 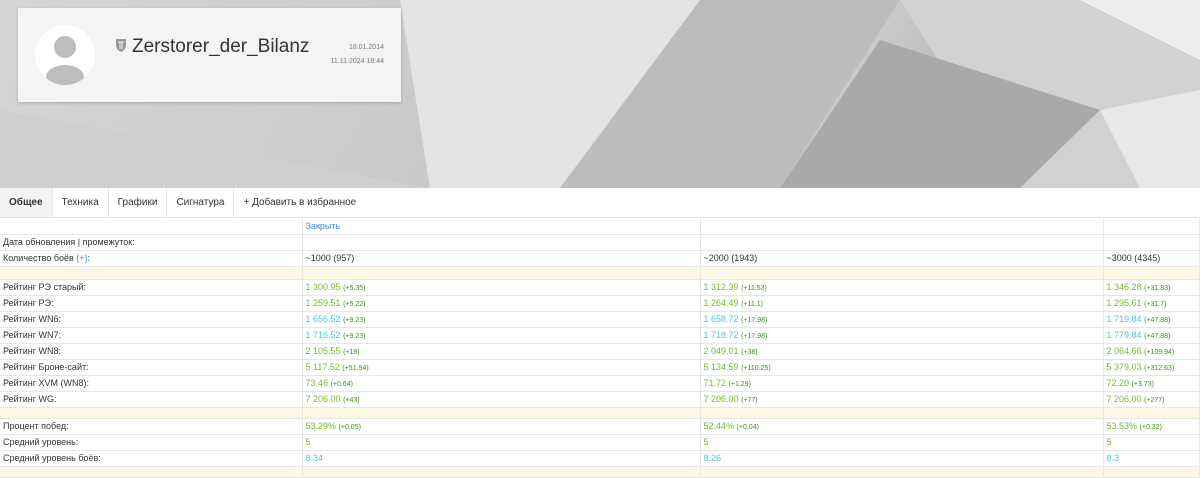 I want to click on row-value-cell: 1 658.72 (+17.98), so click(x=902, y=319).